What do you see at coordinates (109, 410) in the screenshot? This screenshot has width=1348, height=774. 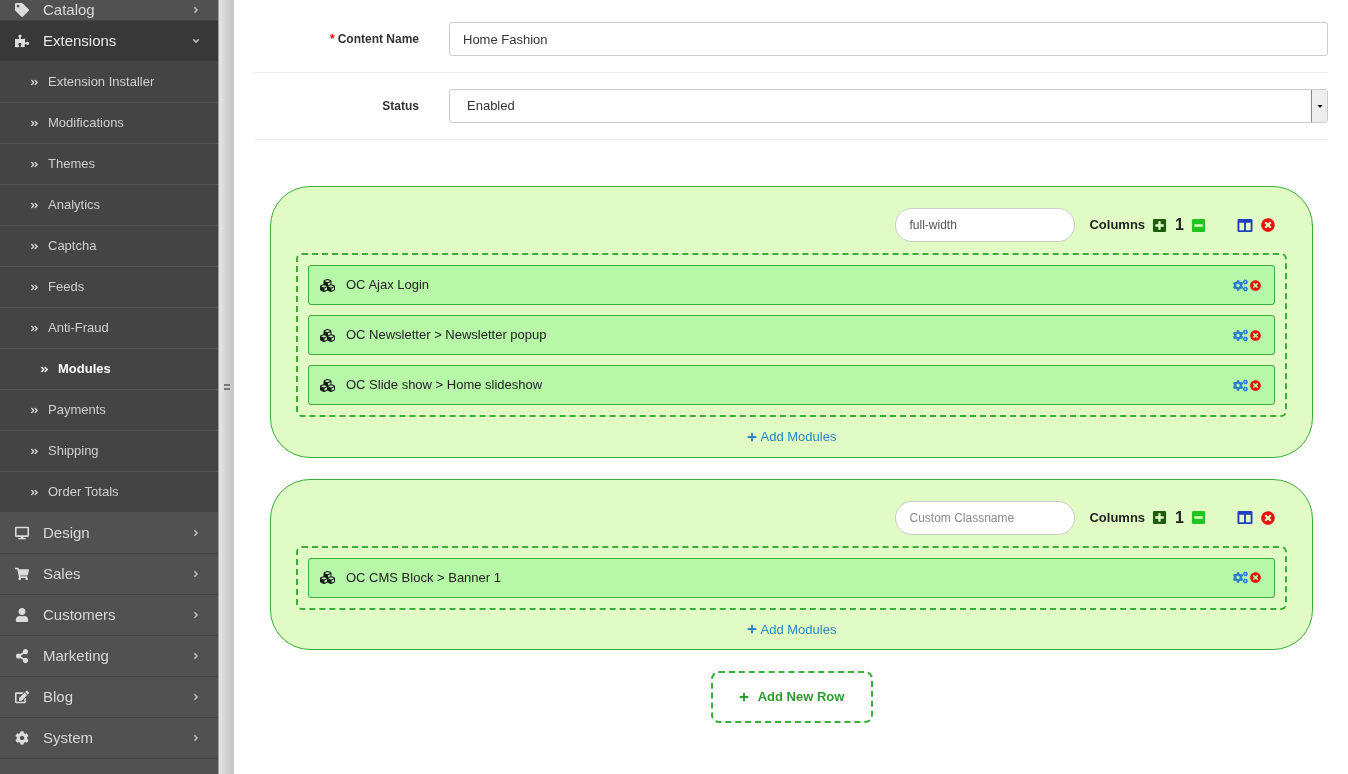 I see `sidebar-subitem: Payments` at bounding box center [109, 410].